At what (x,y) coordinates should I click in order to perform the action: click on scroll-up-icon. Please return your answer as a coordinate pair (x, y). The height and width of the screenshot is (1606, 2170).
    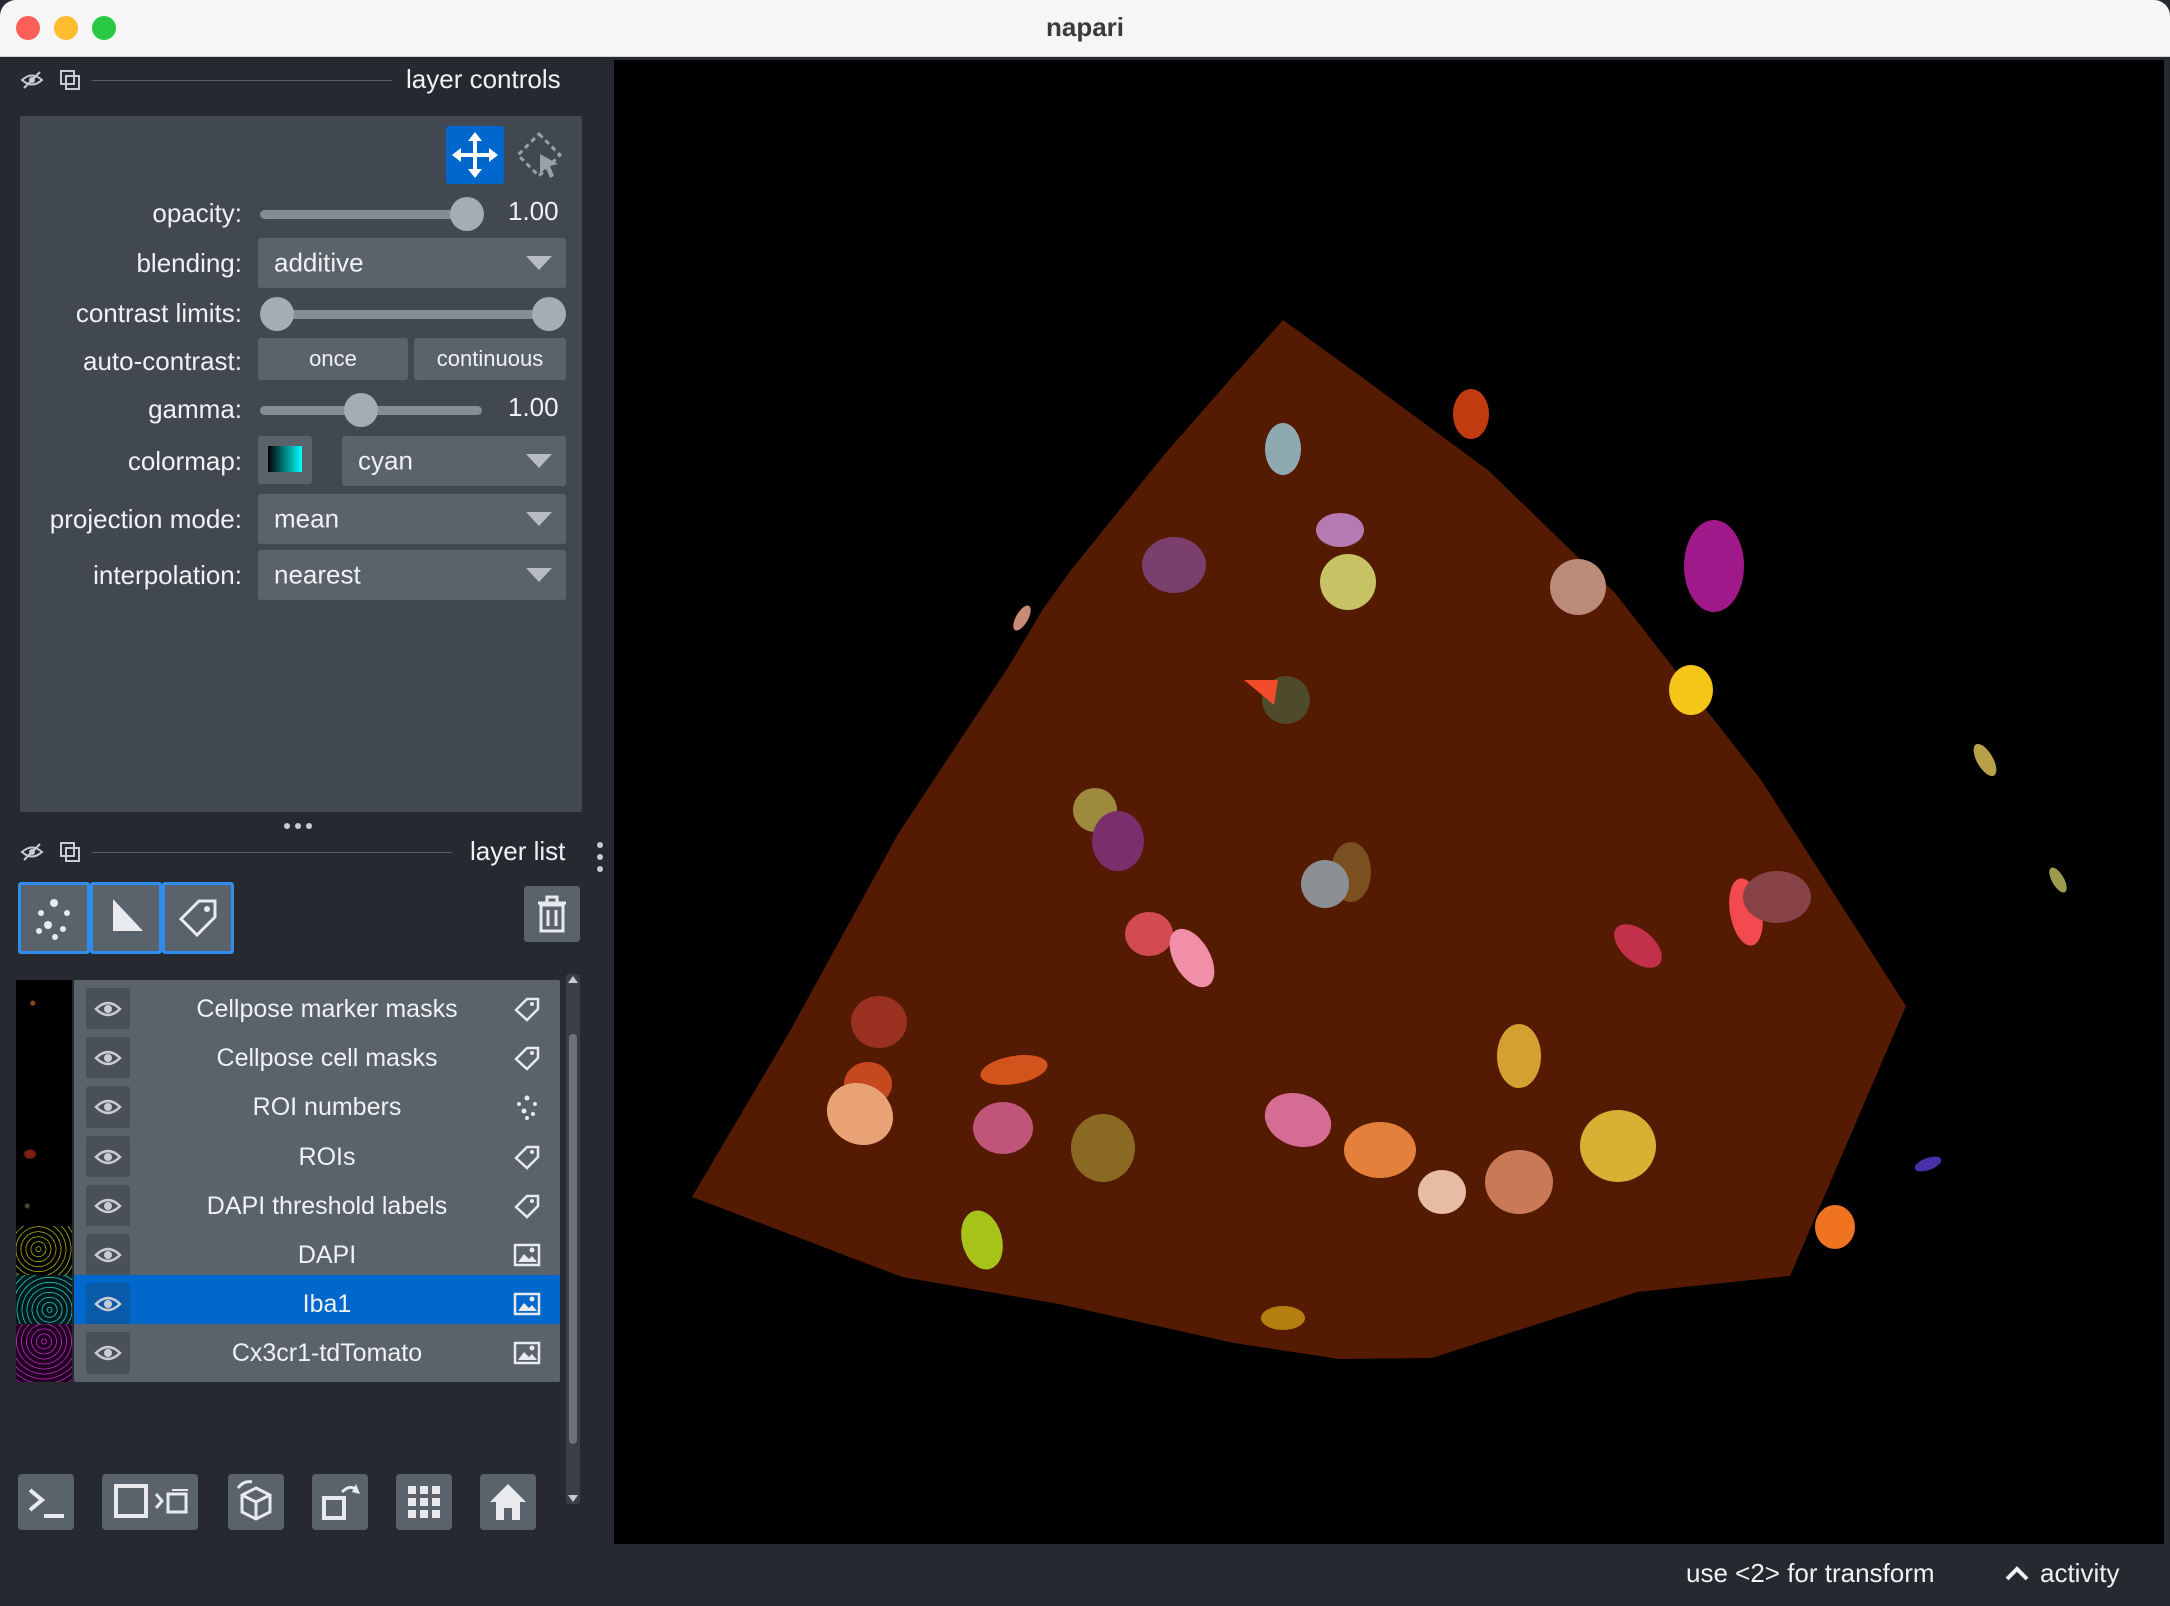
    Looking at the image, I should click on (573, 979).